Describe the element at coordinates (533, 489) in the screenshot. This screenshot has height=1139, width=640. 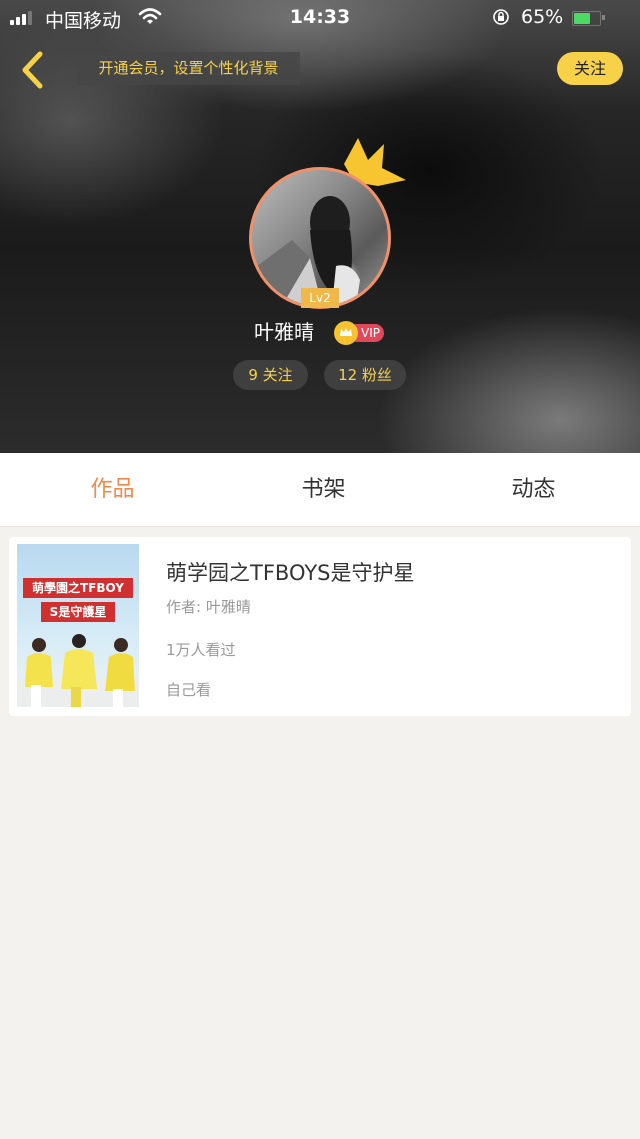
I see `tab-activity: 动态` at that location.